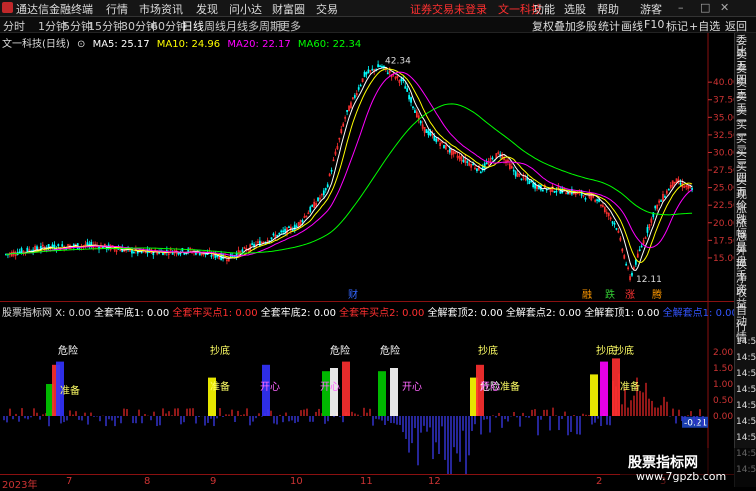  Describe the element at coordinates (608, 9) in the screenshot. I see `menu-help: 帮助` at that location.